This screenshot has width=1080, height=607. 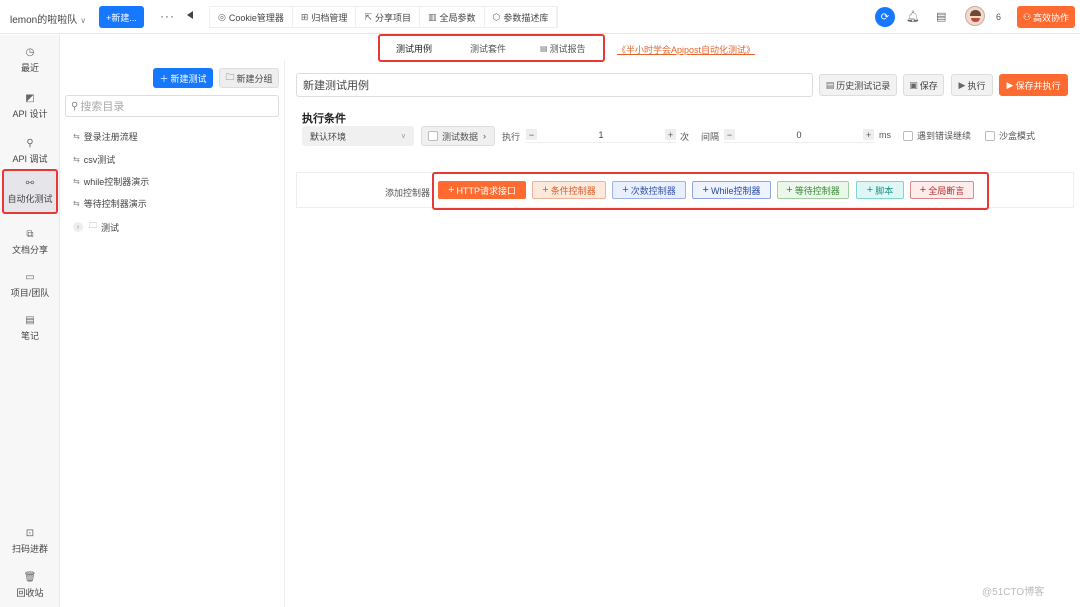 What do you see at coordinates (999, 17) in the screenshot?
I see `member-count: 6` at bounding box center [999, 17].